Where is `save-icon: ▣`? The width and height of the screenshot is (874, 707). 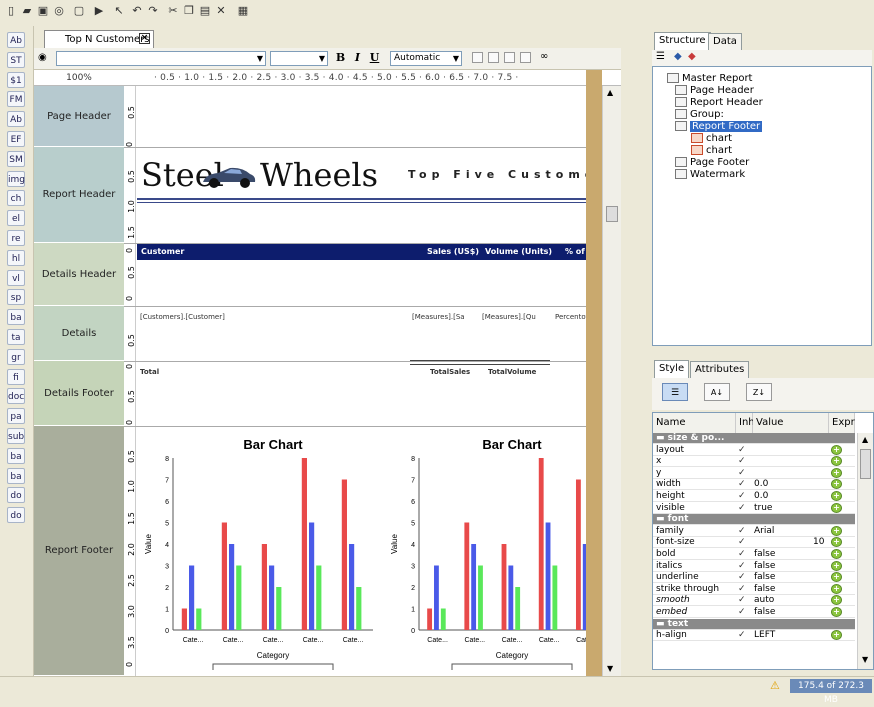 save-icon: ▣ is located at coordinates (43, 11).